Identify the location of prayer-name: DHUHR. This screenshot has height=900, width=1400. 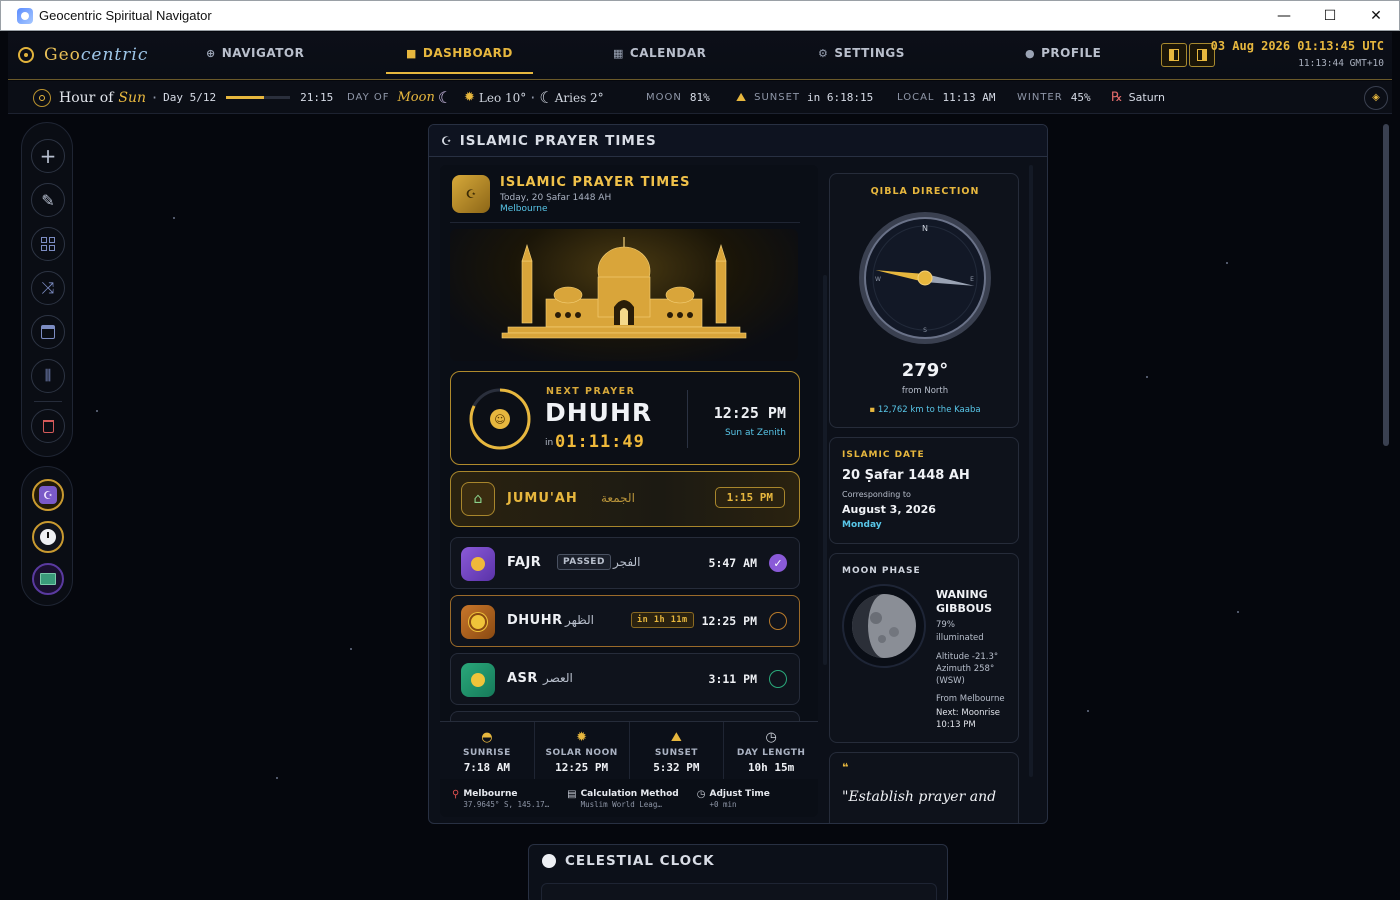
(535, 620).